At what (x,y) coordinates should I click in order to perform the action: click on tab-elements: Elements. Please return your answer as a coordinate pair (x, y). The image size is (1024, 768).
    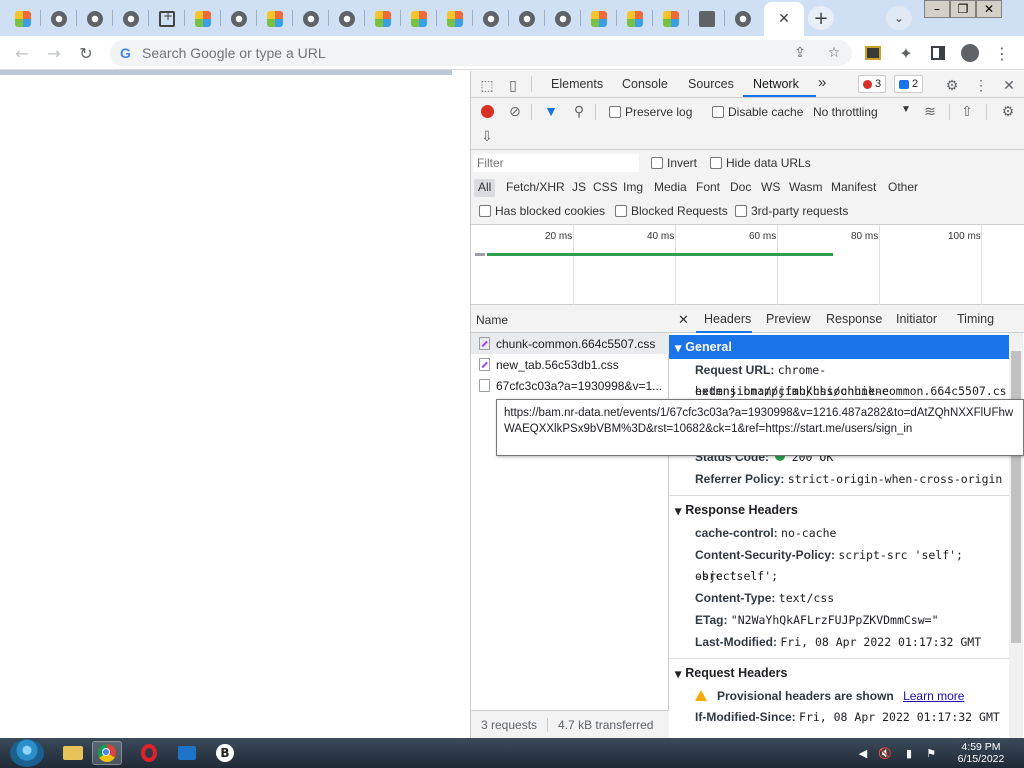
    Looking at the image, I should click on (577, 84).